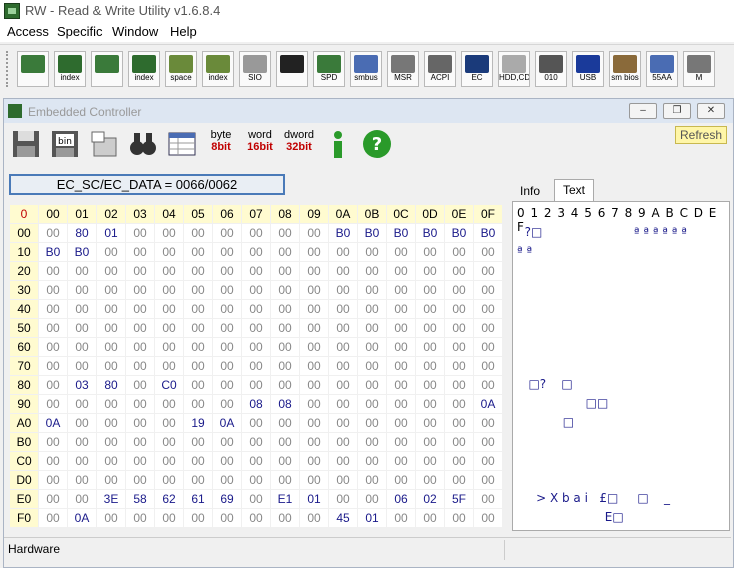 This screenshot has width=734, height=568. What do you see at coordinates (144, 69) in the screenshot?
I see `memory-index-icon: index` at bounding box center [144, 69].